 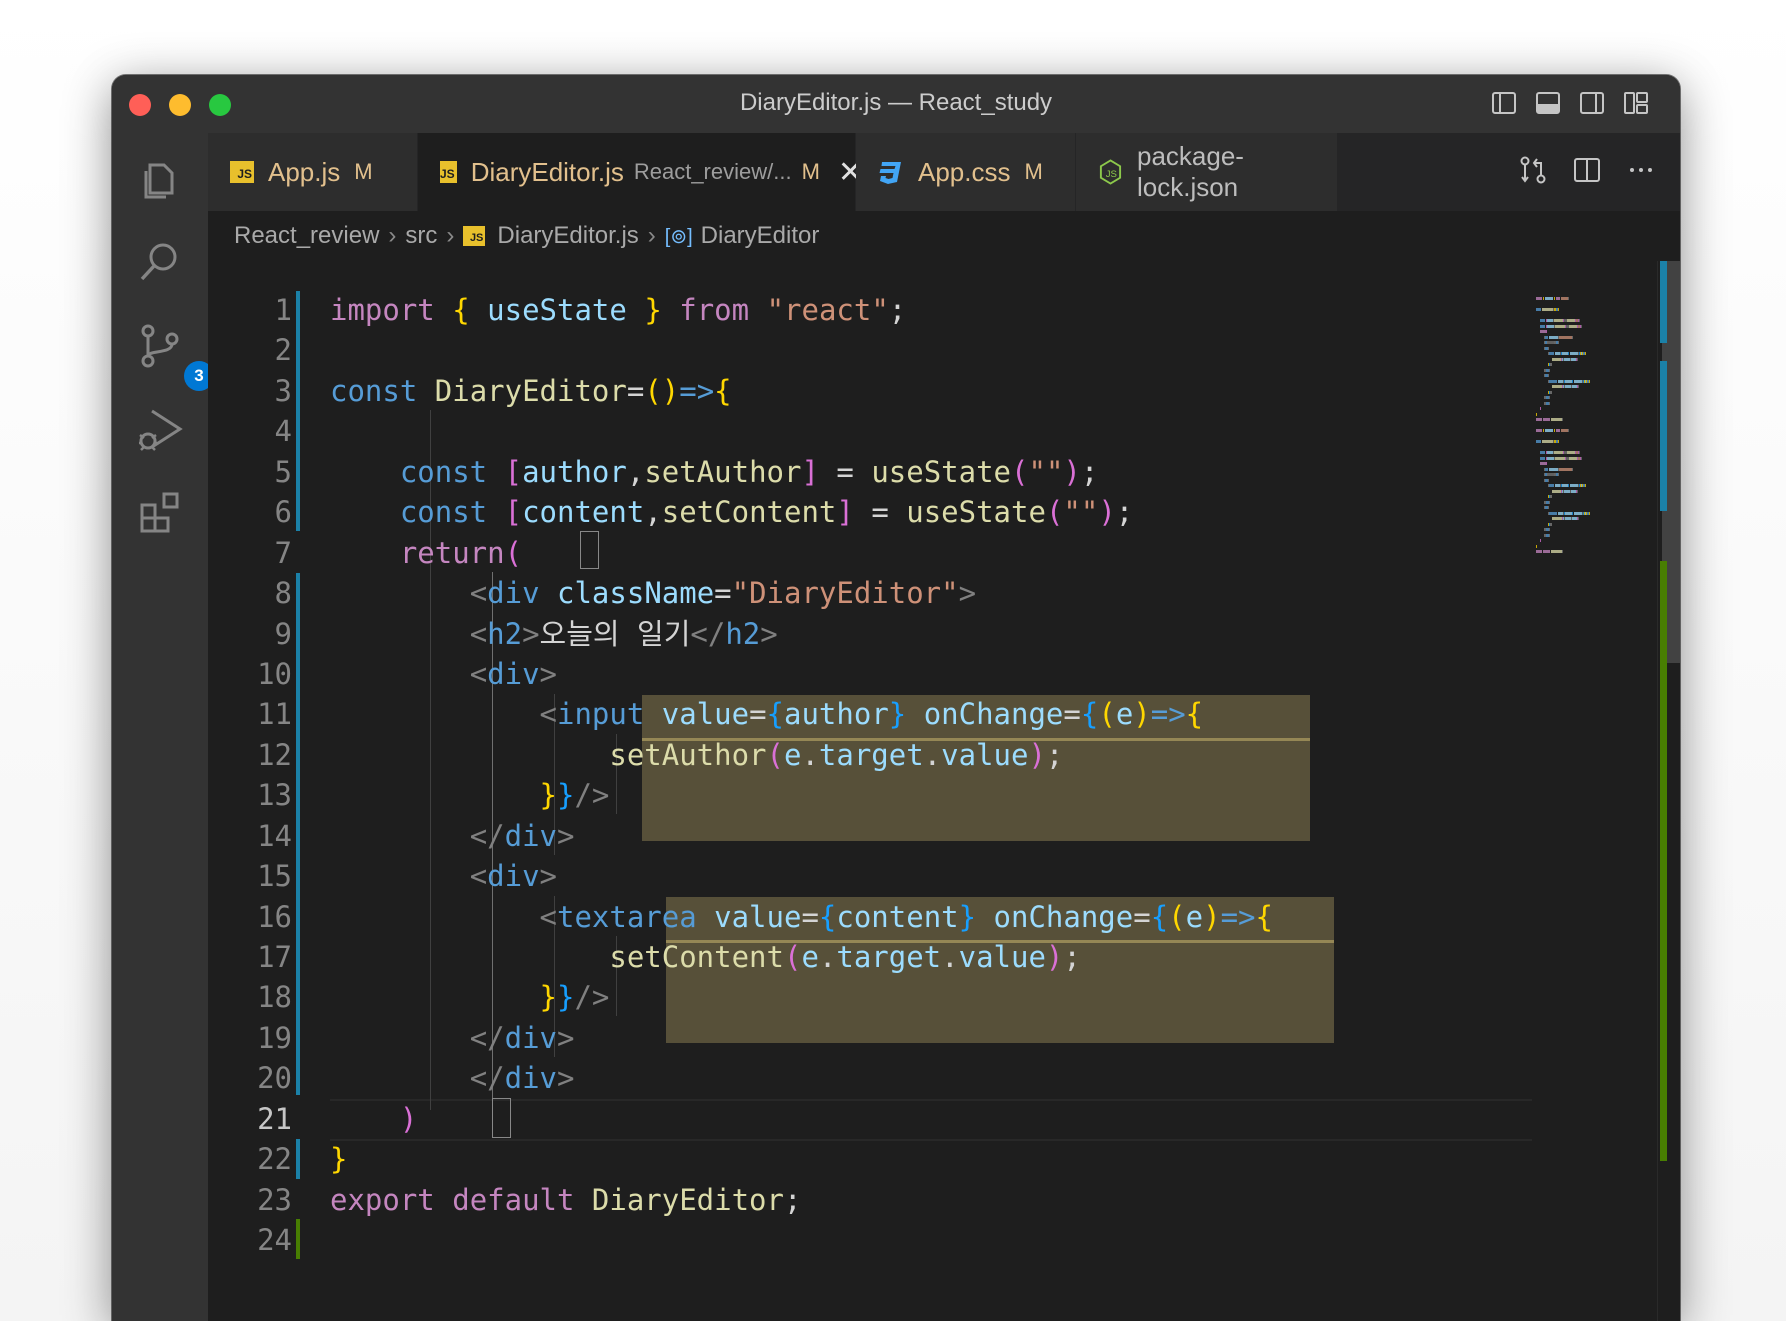 What do you see at coordinates (1533, 170) in the screenshot?
I see `open-changes-icon` at bounding box center [1533, 170].